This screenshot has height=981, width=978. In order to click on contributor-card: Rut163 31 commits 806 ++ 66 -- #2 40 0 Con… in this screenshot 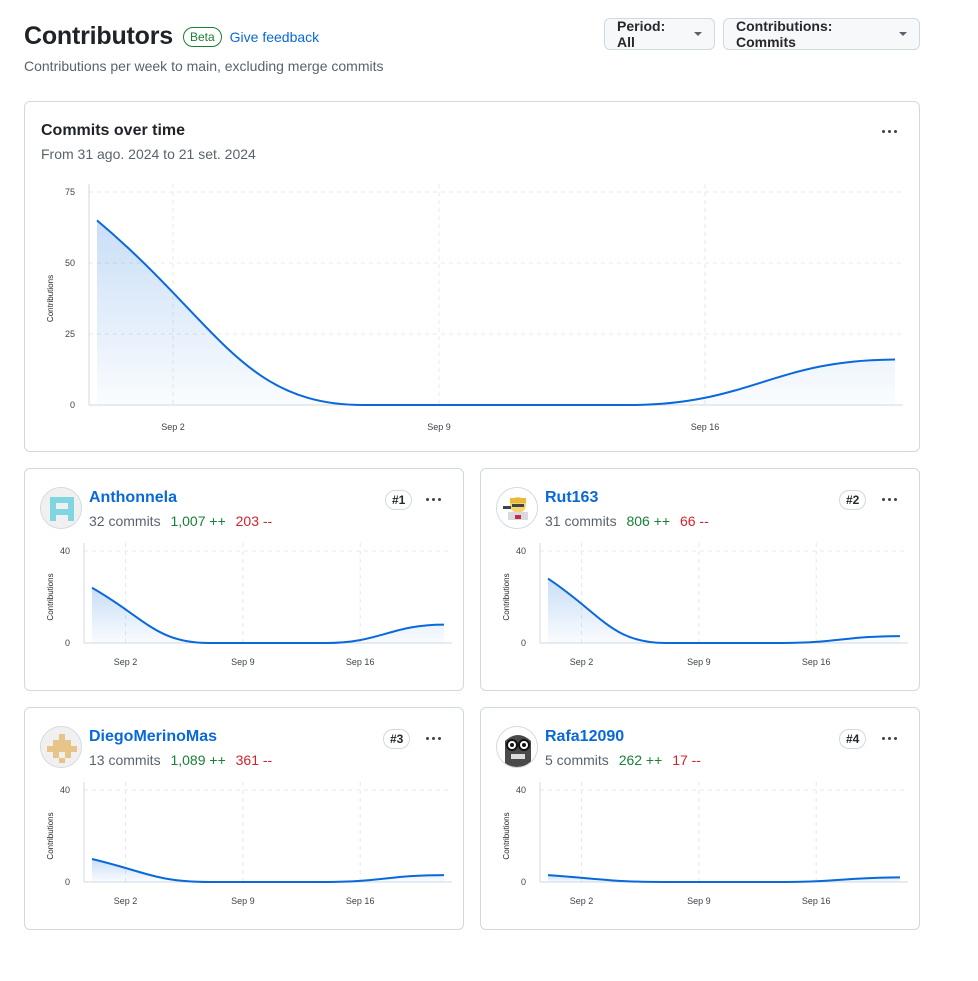, I will do `click(700, 579)`.